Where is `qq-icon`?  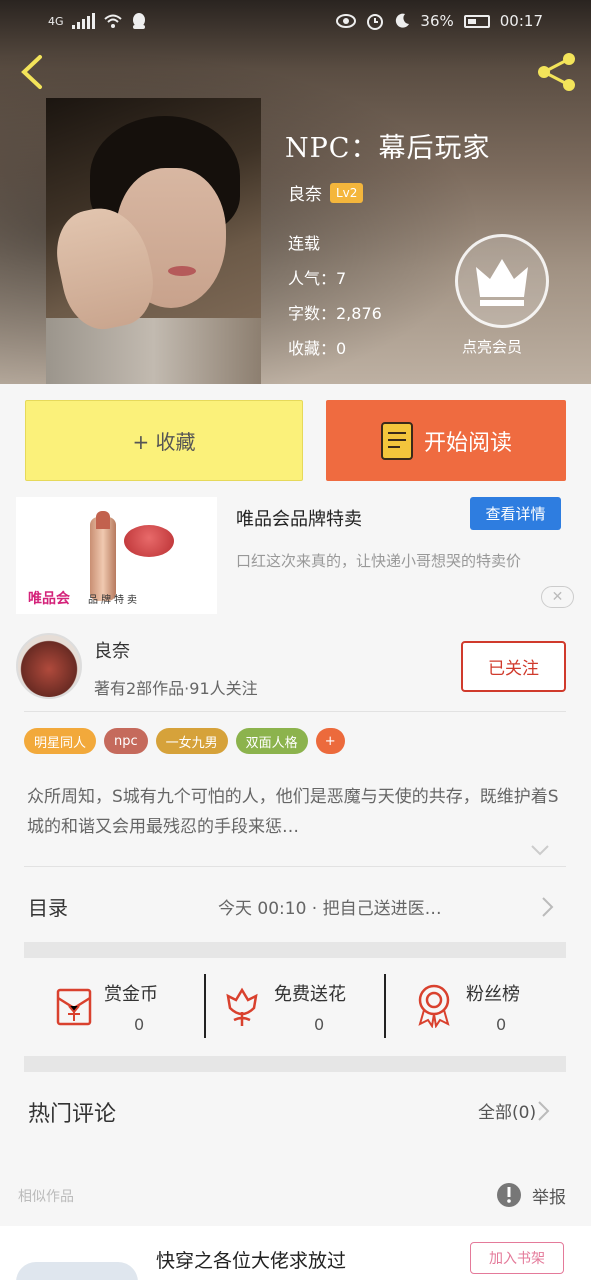
qq-icon is located at coordinates (138, 21).